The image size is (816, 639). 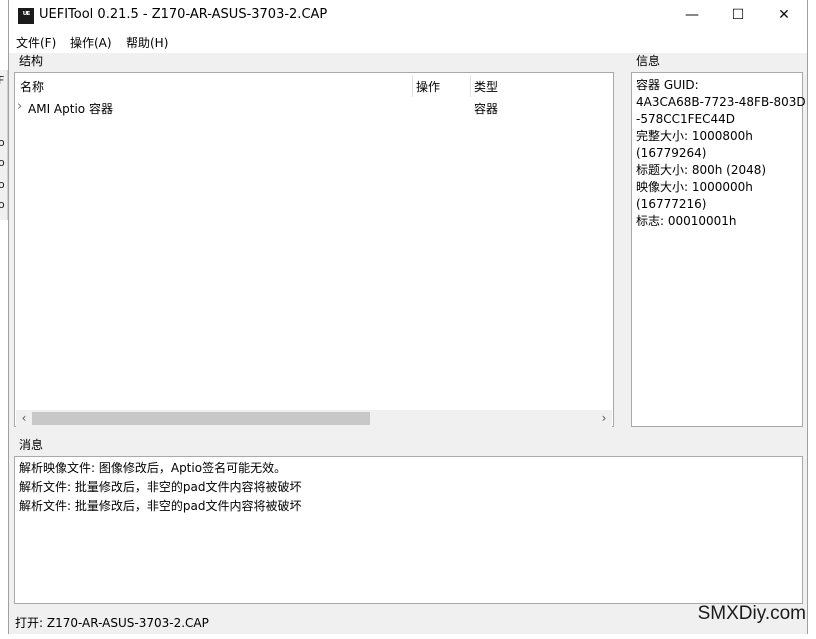 I want to click on horizontal-scrollbar: ‹ ›, so click(x=314, y=418).